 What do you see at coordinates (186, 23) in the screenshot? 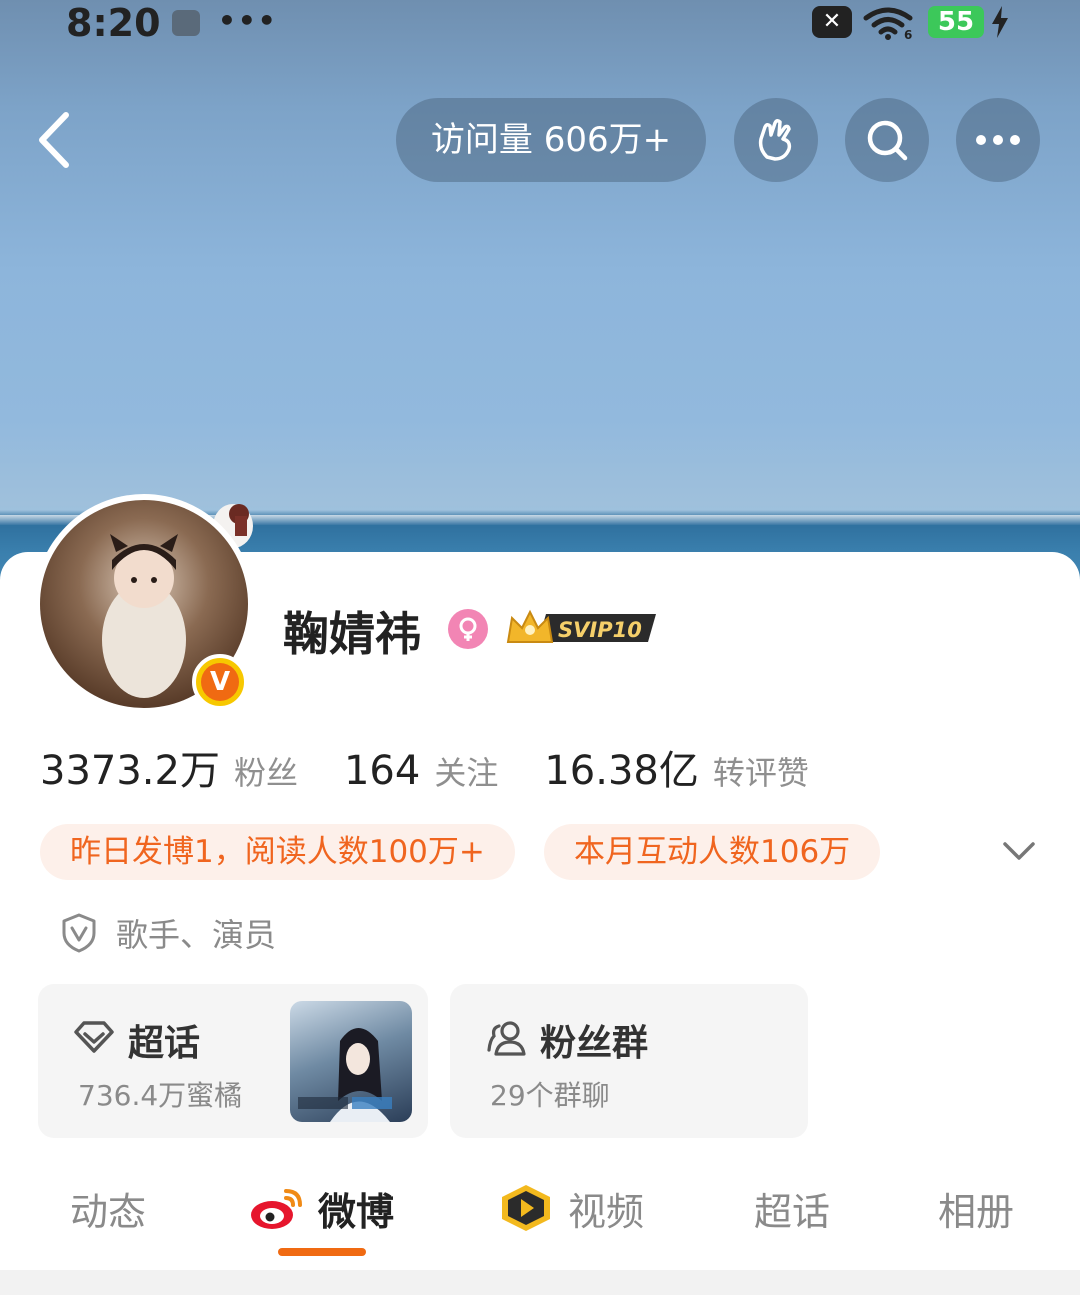
I see `app-notification-icon` at bounding box center [186, 23].